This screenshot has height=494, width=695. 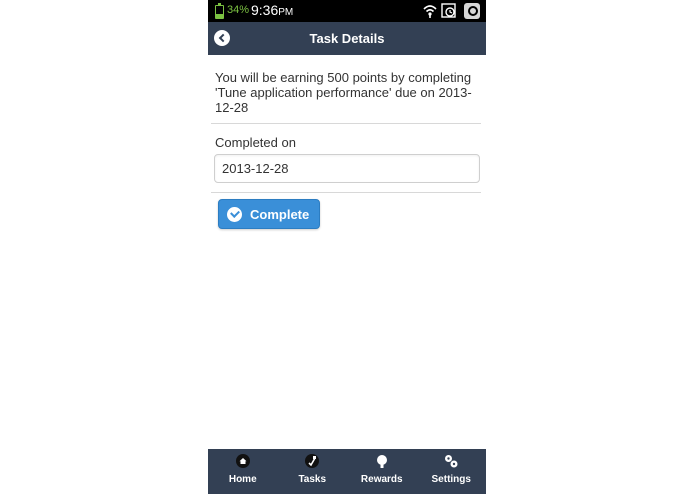 What do you see at coordinates (238, 10) in the screenshot?
I see `battery-percent: 34%` at bounding box center [238, 10].